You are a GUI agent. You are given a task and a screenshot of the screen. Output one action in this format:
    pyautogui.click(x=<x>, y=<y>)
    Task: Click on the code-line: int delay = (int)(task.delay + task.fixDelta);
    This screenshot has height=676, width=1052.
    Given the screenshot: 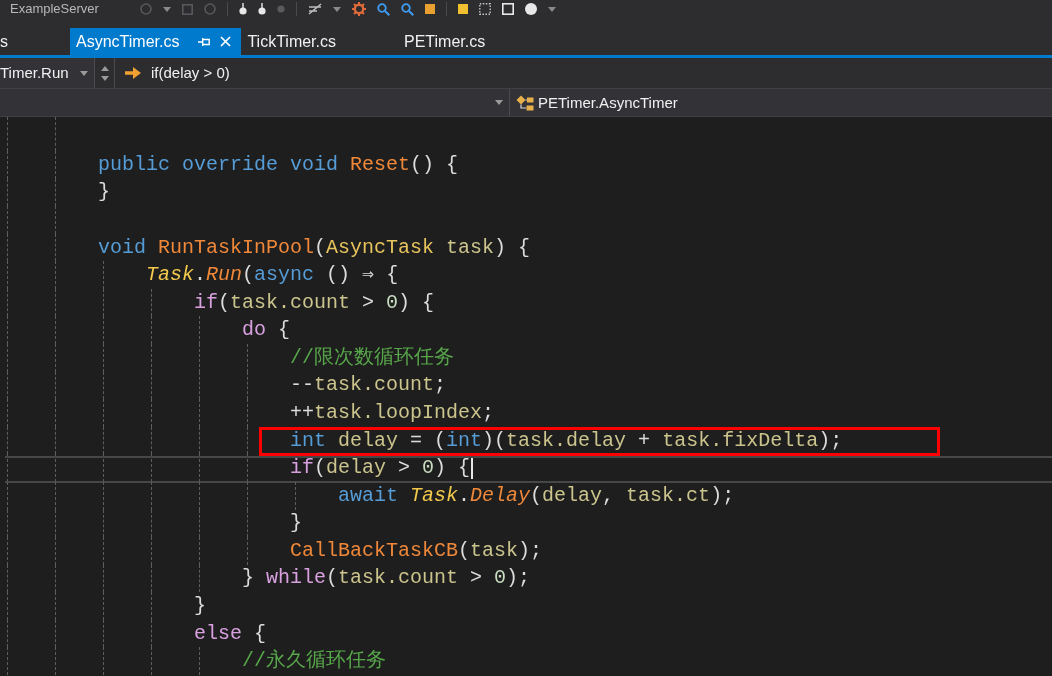 What is the action you would take?
    pyautogui.click(x=566, y=440)
    